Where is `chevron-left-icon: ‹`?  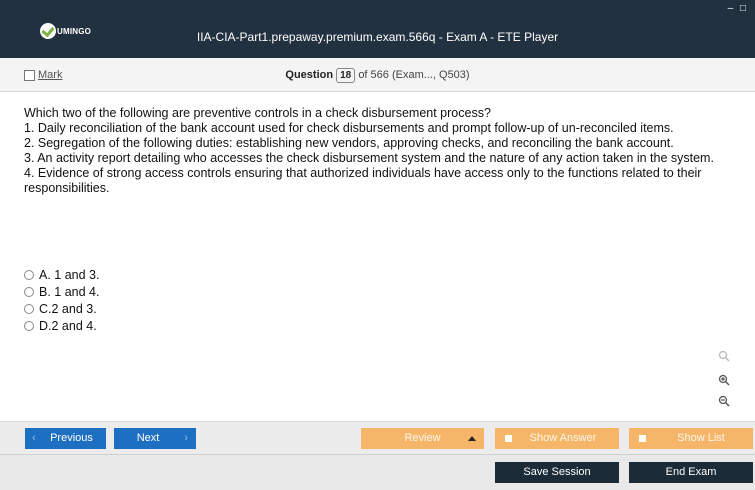 chevron-left-icon: ‹ is located at coordinates (34, 438).